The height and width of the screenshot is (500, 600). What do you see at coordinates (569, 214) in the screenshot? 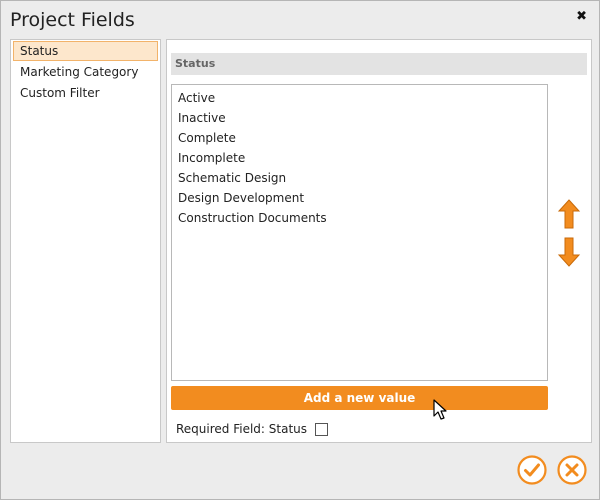
I see `arrow-up-icon` at bounding box center [569, 214].